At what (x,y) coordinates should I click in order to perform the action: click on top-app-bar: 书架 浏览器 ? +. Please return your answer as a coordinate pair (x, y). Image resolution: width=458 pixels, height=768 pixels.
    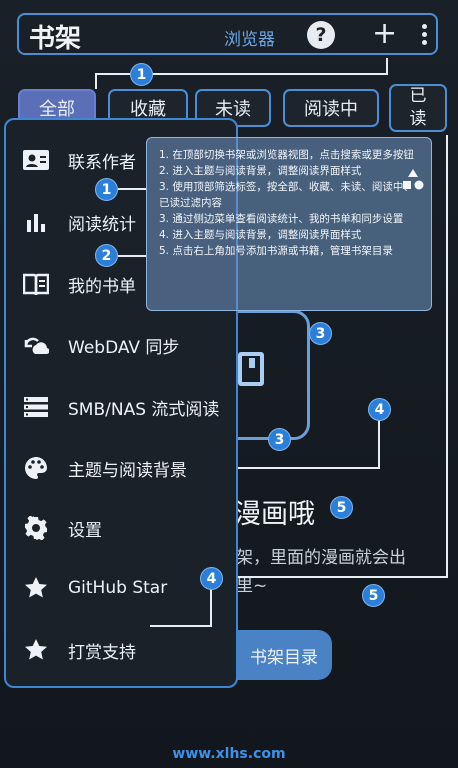
    Looking at the image, I should click on (227, 34).